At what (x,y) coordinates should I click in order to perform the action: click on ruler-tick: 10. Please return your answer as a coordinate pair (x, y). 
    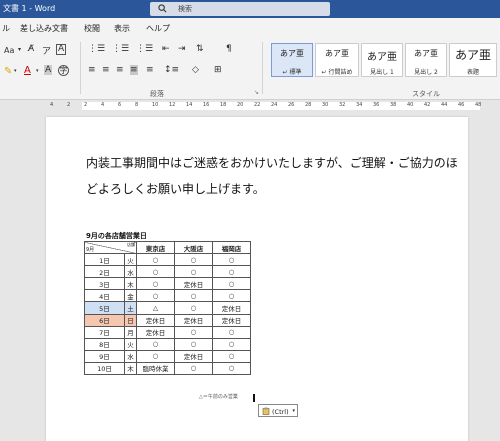
    Looking at the image, I should click on (155, 105).